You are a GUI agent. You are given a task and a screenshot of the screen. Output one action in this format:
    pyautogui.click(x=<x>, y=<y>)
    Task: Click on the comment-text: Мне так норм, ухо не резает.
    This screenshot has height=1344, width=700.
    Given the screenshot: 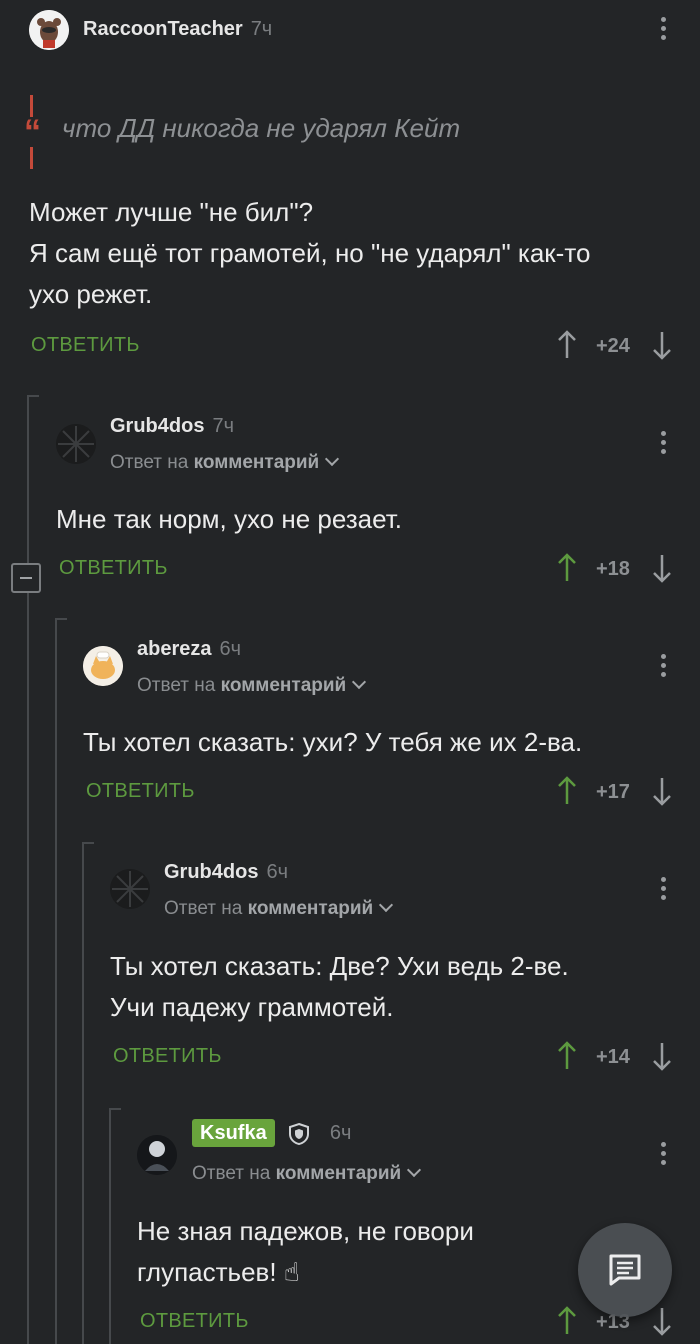 What is the action you would take?
    pyautogui.click(x=229, y=519)
    